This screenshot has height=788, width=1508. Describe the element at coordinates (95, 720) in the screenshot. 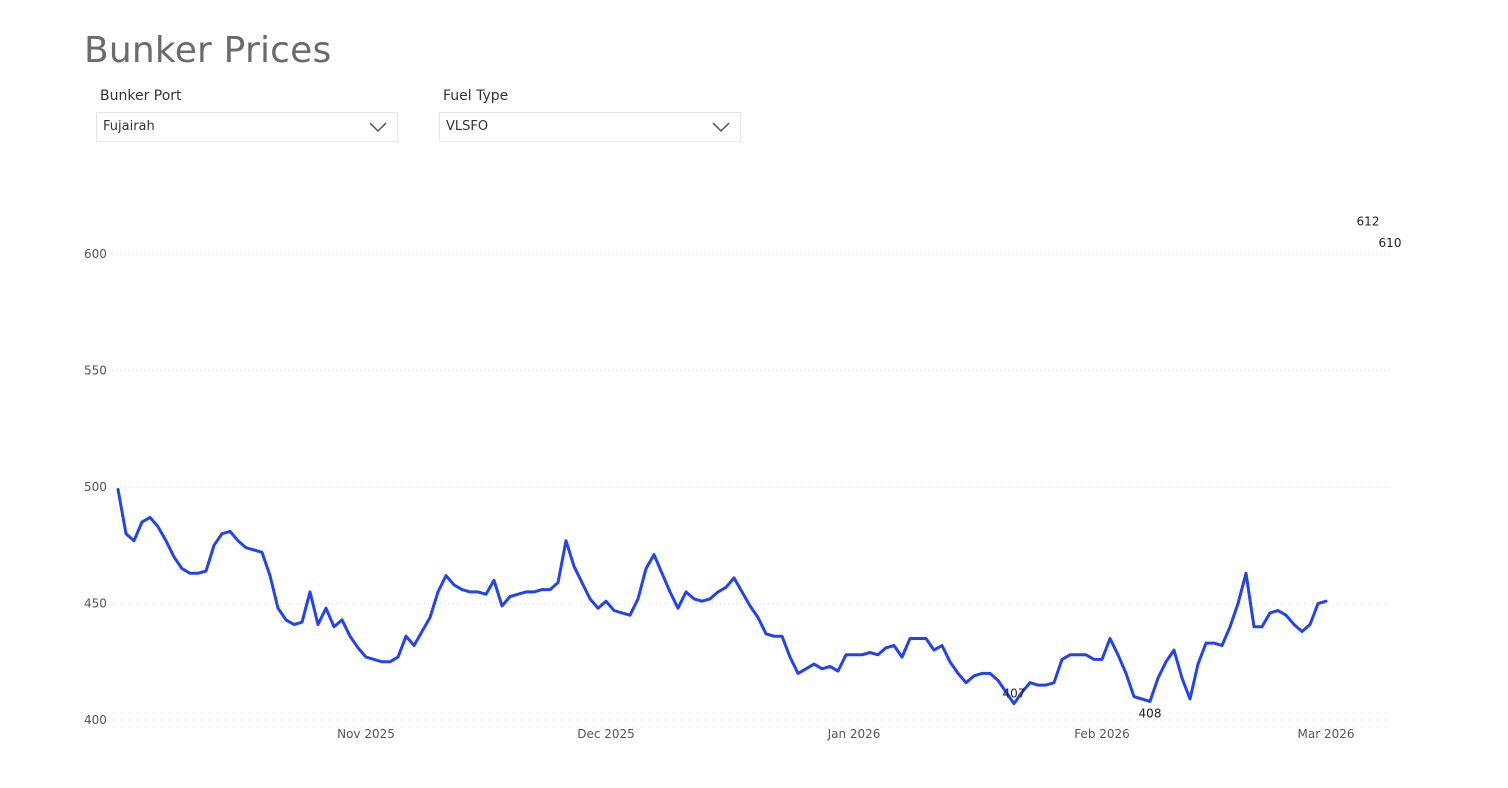

I see `y-tick-label: 400` at that location.